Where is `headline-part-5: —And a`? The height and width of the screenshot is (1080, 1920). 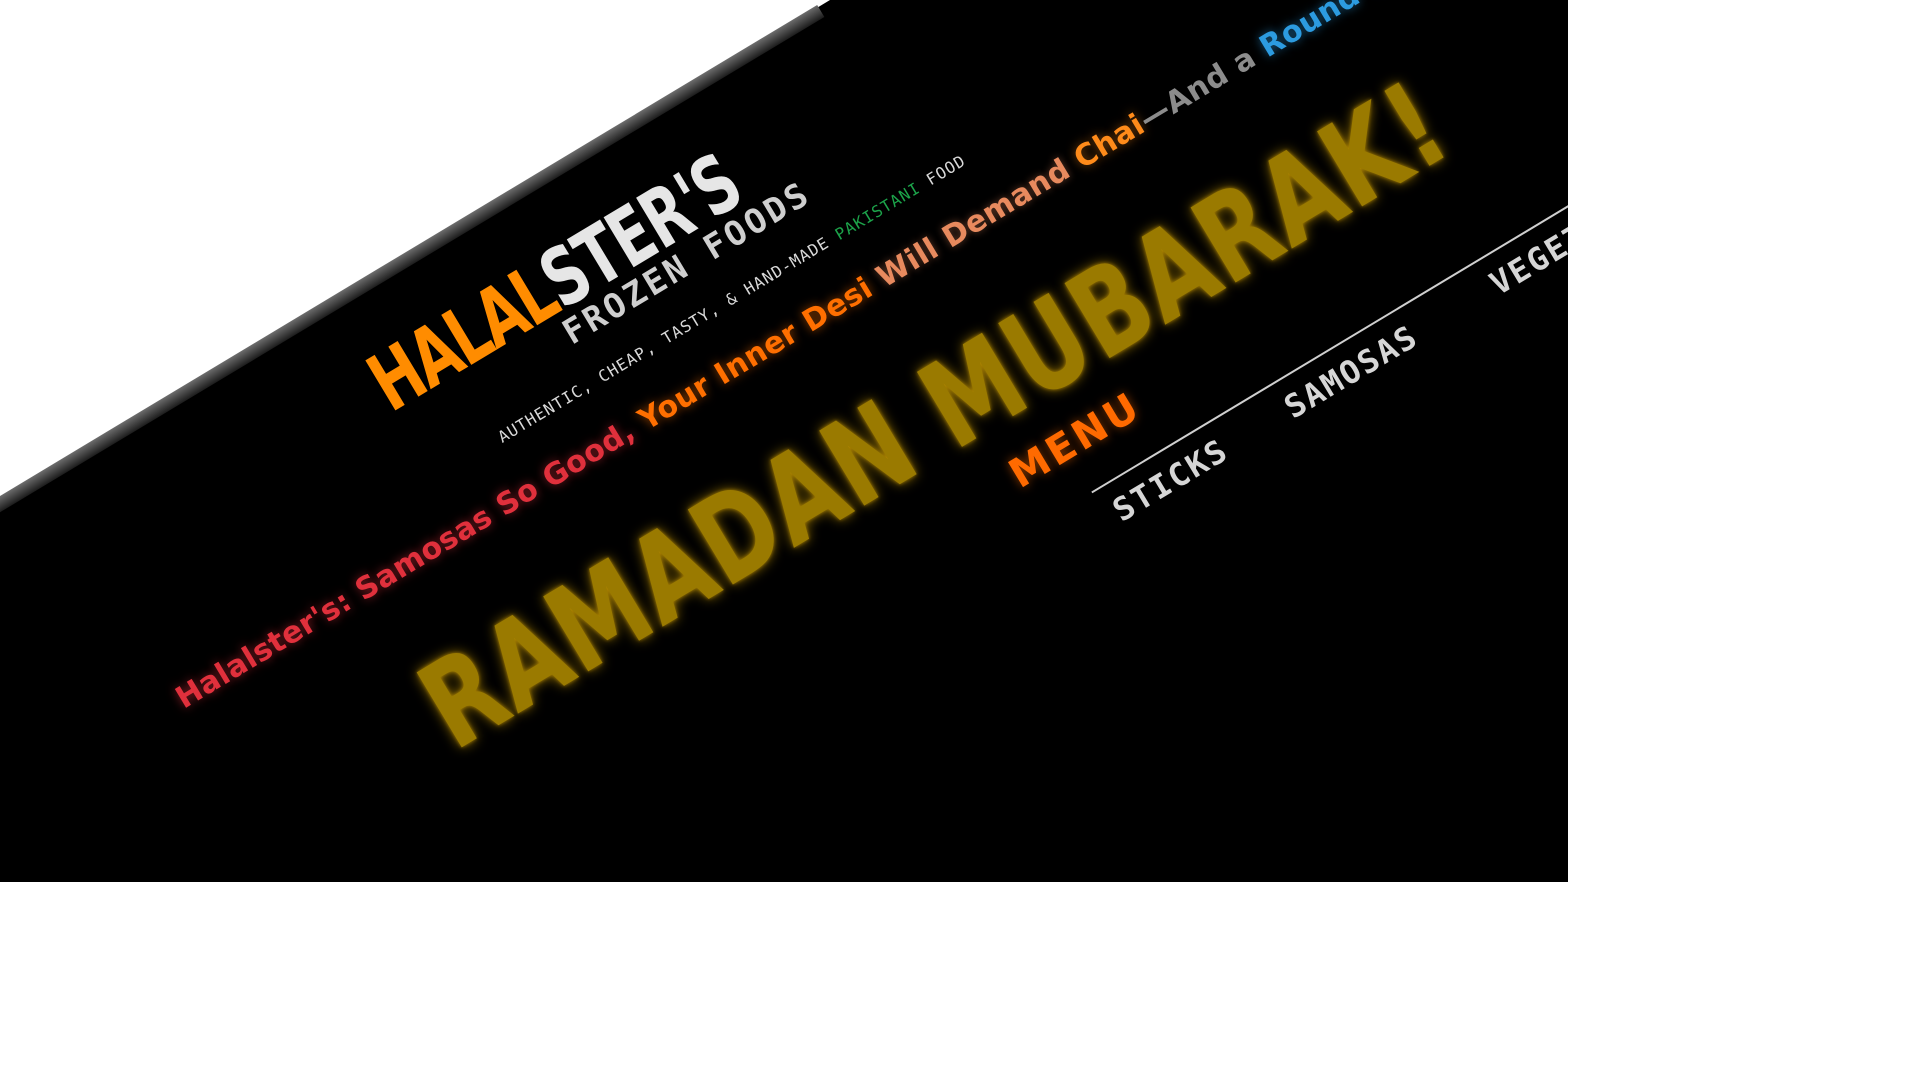 headline-part-5: —And a is located at coordinates (1202, 86).